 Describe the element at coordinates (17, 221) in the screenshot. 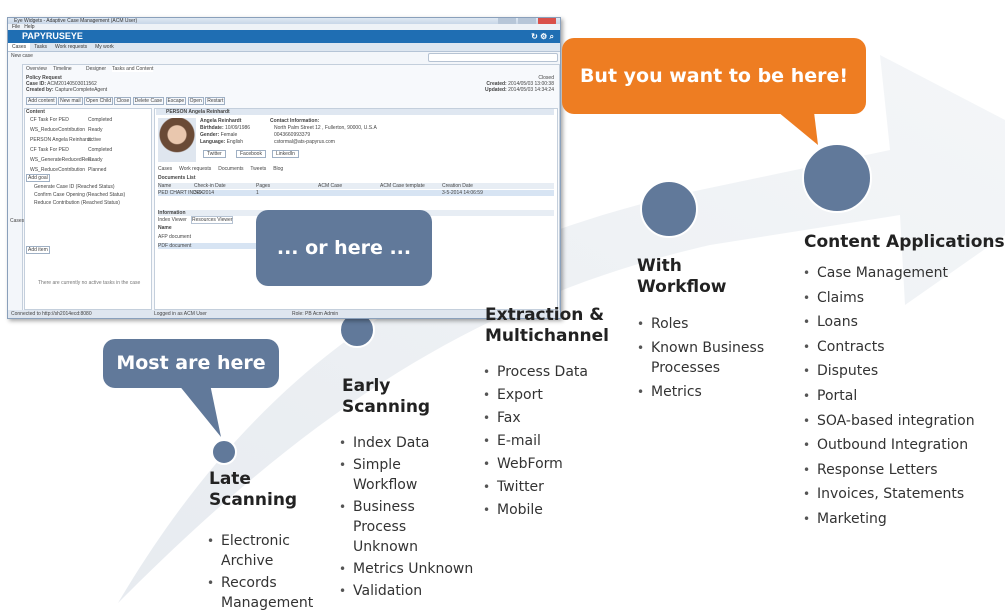

I see `cases-side-label: Cases` at that location.